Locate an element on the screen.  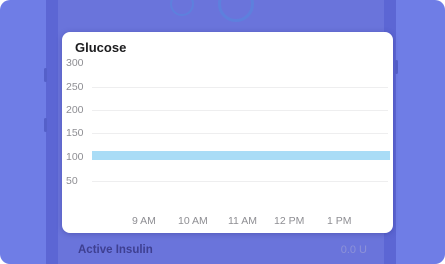
active-insulin-label: Active Insulin is located at coordinates (115, 250).